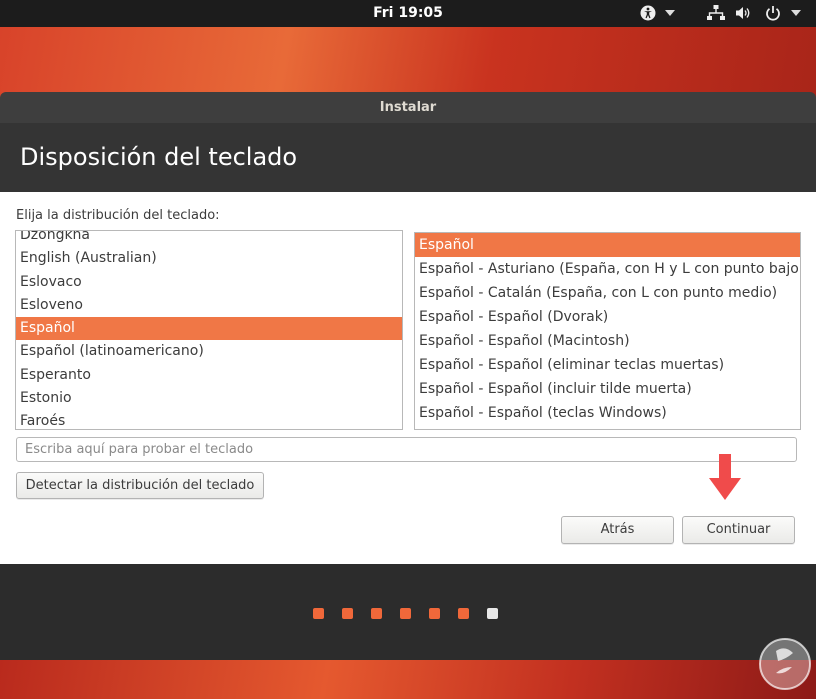  What do you see at coordinates (209, 258) in the screenshot?
I see `language-list-item: English (Australian)` at bounding box center [209, 258].